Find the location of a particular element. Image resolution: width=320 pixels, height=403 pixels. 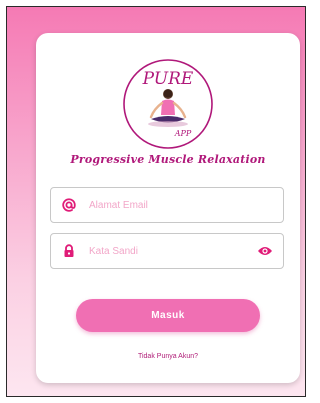

at-icon is located at coordinates (69, 205).